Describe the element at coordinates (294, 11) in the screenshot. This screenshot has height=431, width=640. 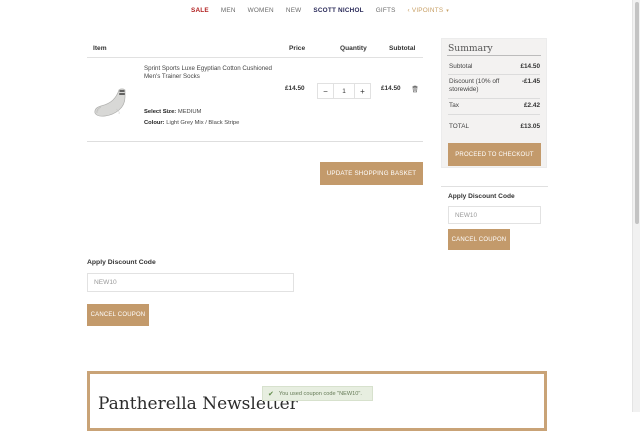
I see `nav-item-new: NEW` at that location.